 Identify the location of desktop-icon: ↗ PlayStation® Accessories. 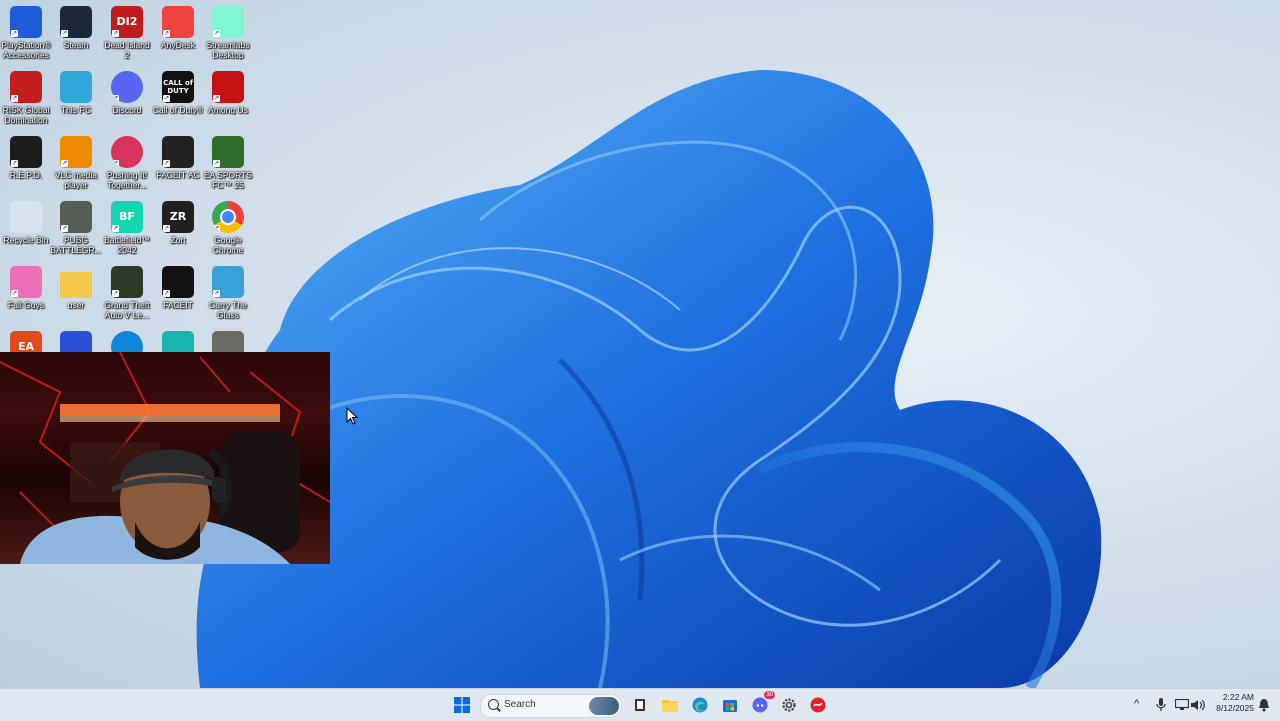
(26, 33).